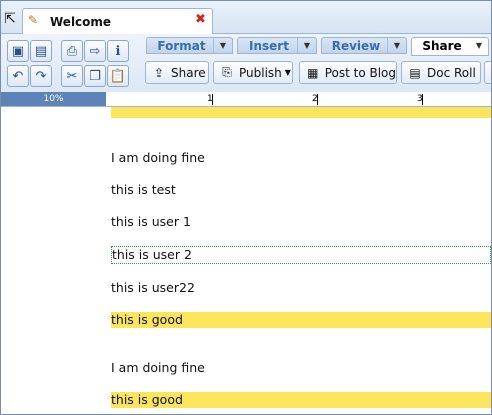 The width and height of the screenshot is (492, 415). What do you see at coordinates (95, 51) in the screenshot?
I see `export-icon: ⇨` at bounding box center [95, 51].